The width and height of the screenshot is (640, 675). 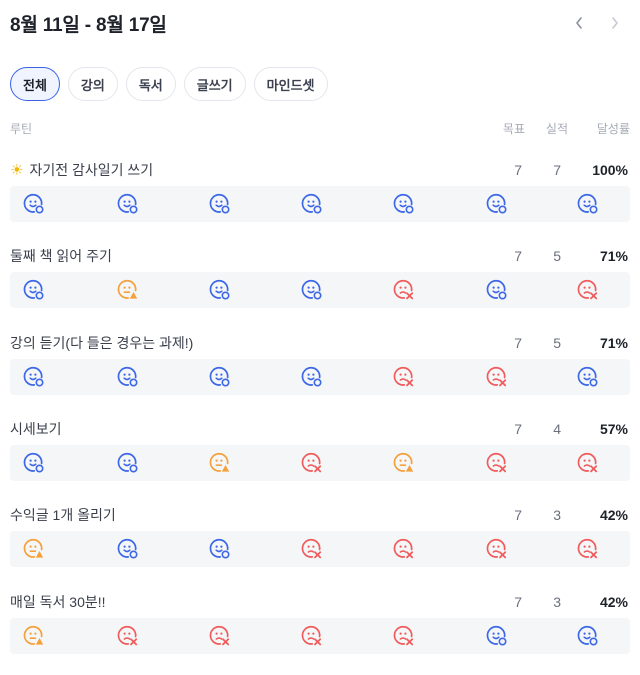 I want to click on routine-rate: 57%, so click(x=613, y=429).